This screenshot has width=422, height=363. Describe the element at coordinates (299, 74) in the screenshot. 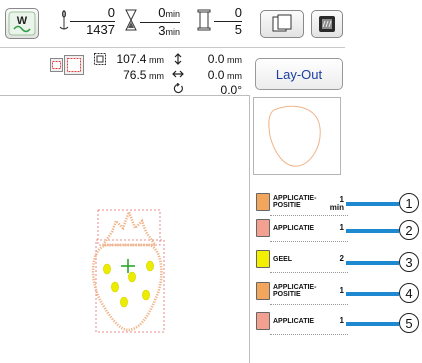

I see `layout-button: Lay-Out` at that location.